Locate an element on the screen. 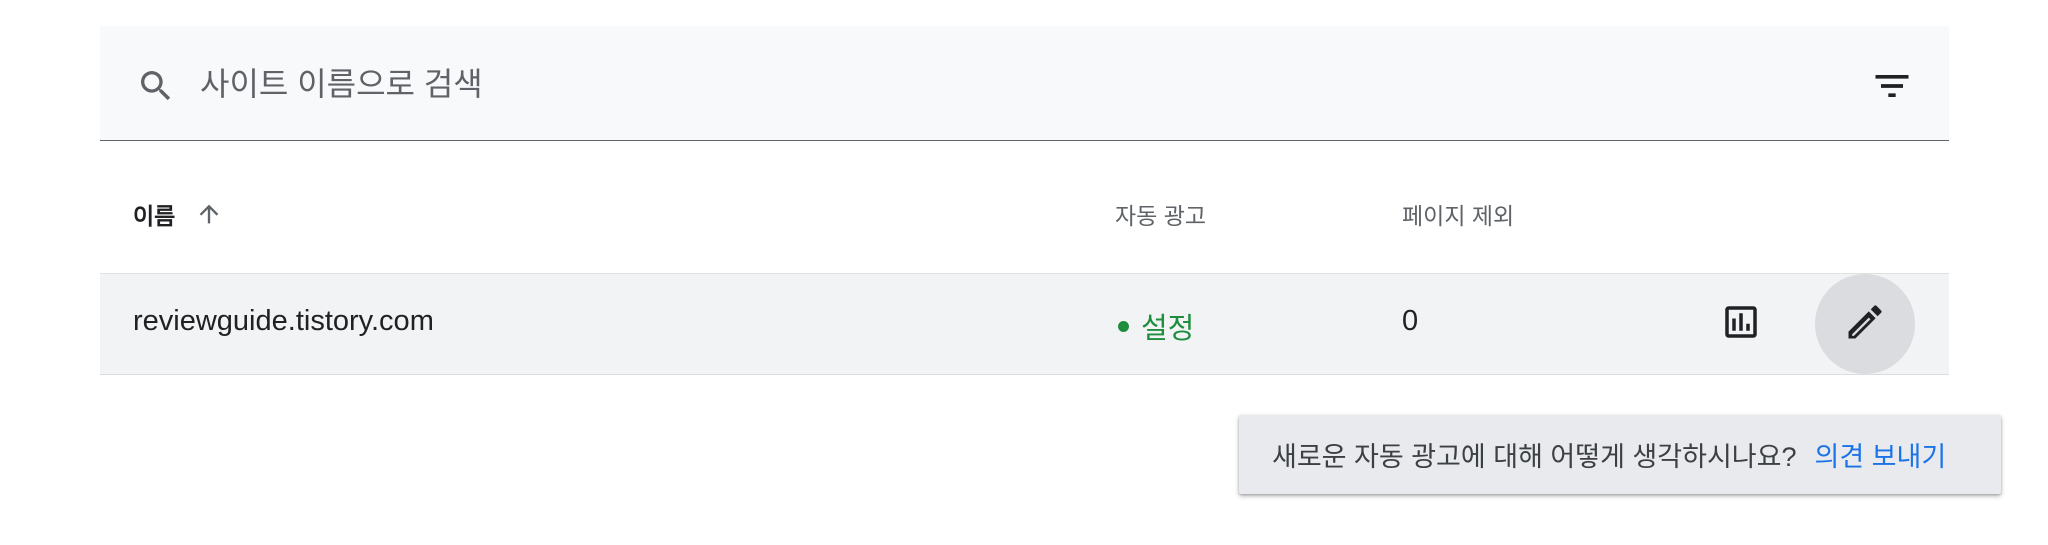 The height and width of the screenshot is (545, 2048). search-icon is located at coordinates (156, 86).